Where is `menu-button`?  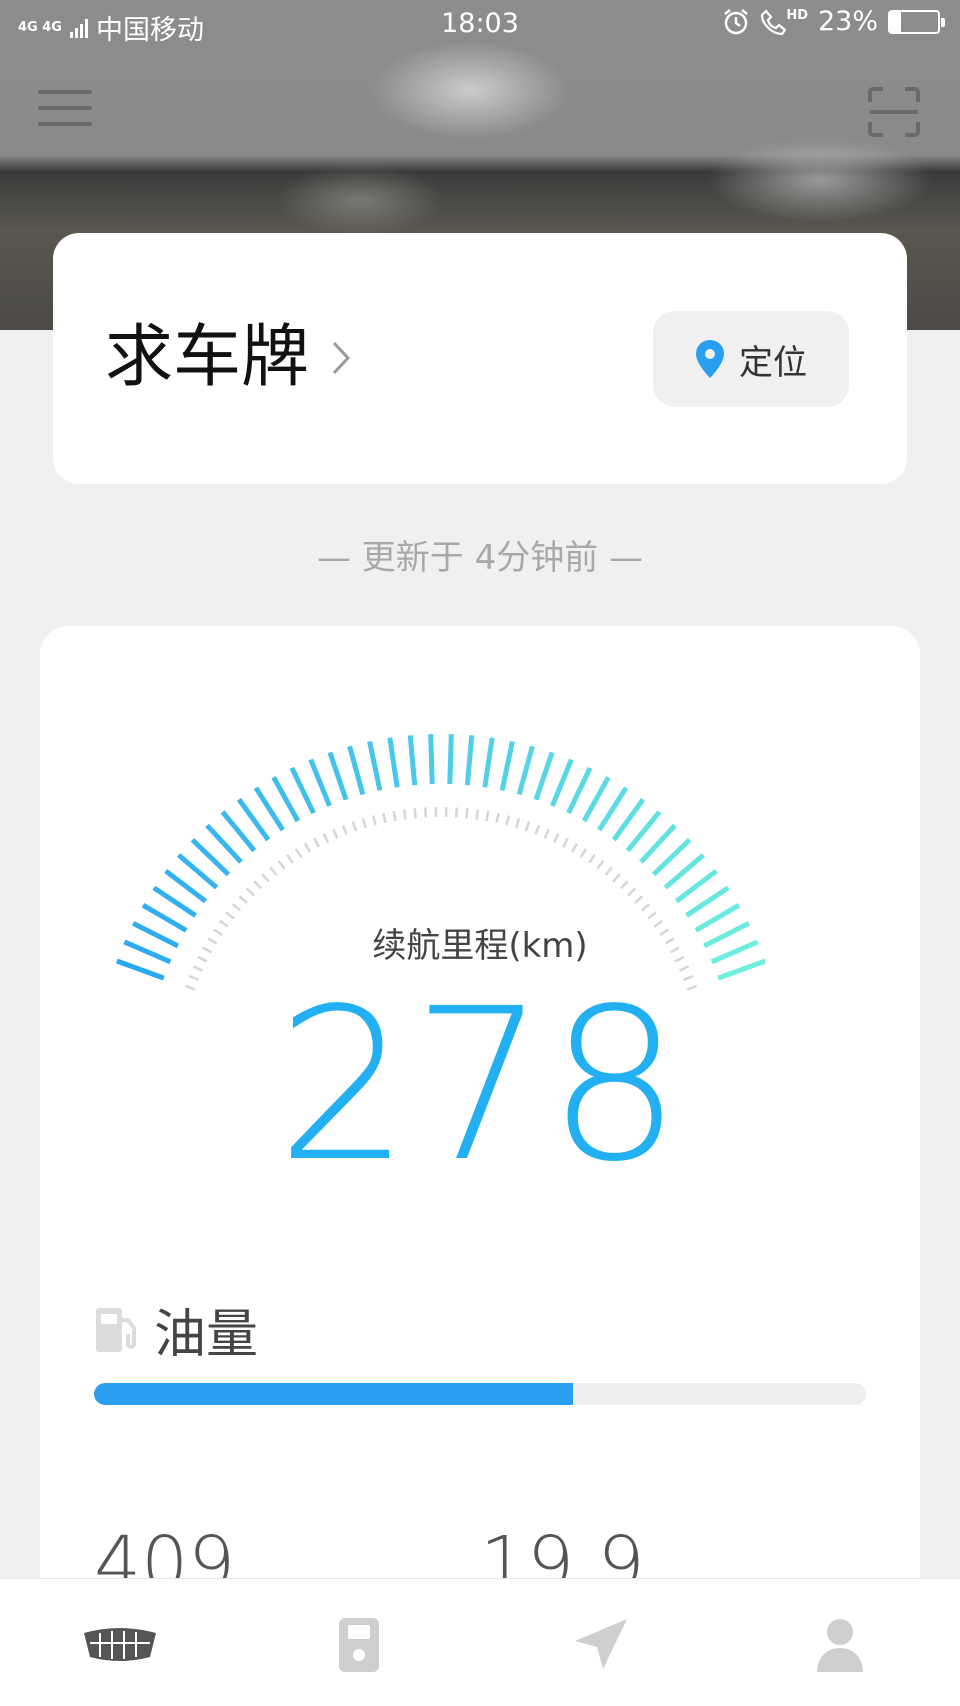
menu-button is located at coordinates (66, 112).